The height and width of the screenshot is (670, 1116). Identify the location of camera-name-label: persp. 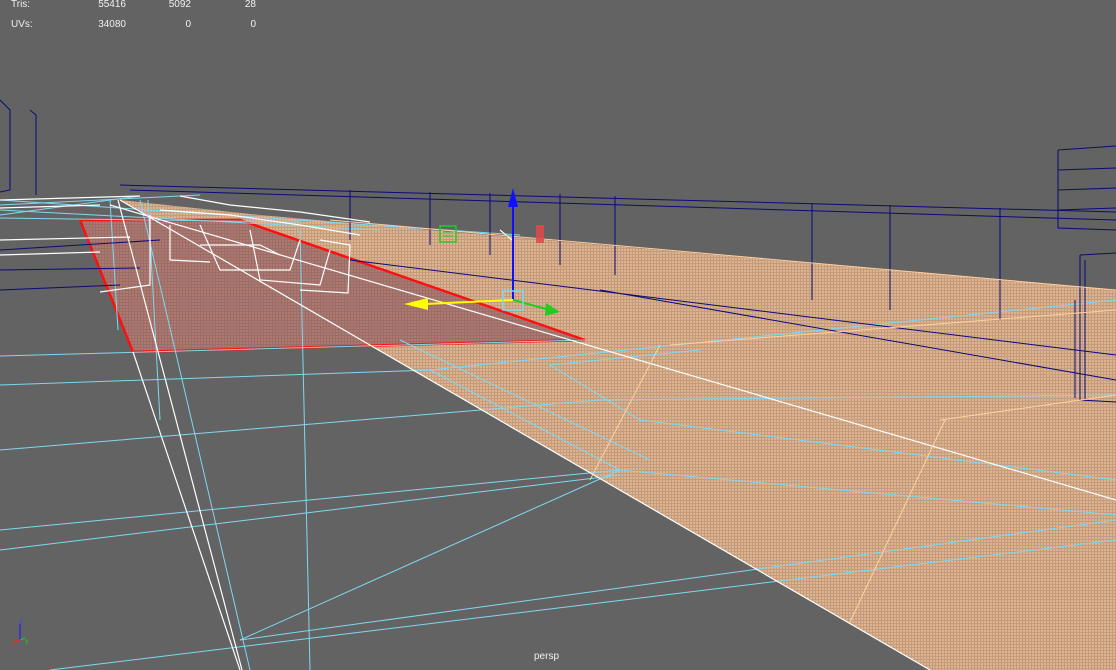
(547, 656).